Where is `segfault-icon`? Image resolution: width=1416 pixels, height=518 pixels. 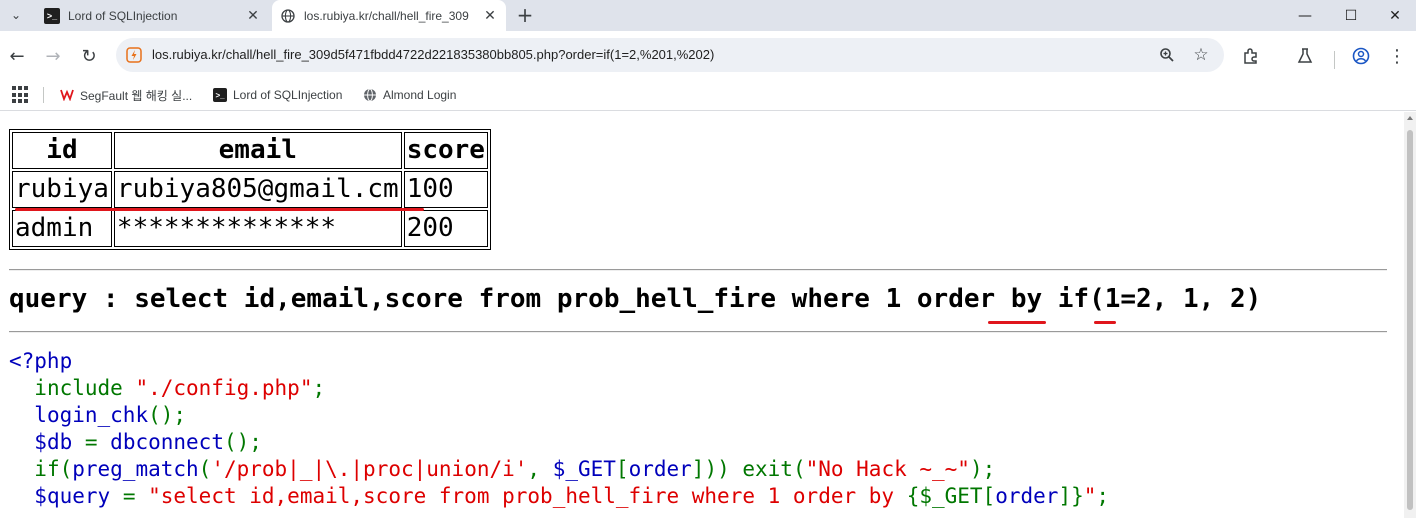
segfault-icon is located at coordinates (67, 95).